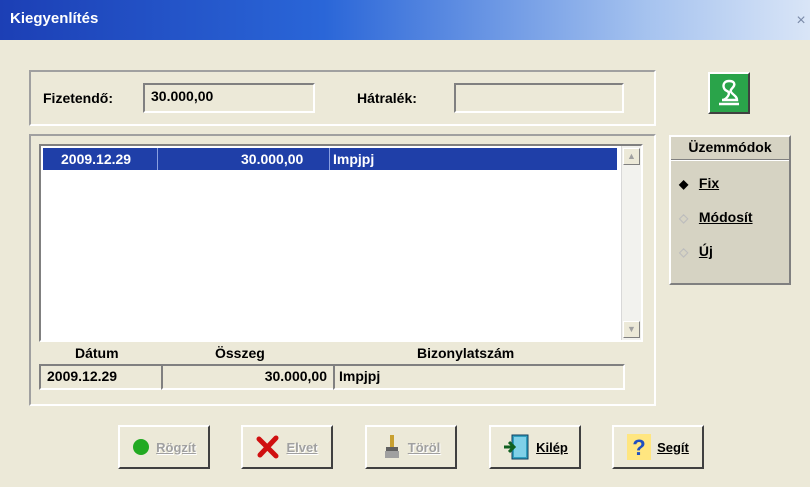 Image resolution: width=810 pixels, height=487 pixels. Describe the element at coordinates (272, 159) in the screenshot. I see `row-osszeg: 30.000,00` at that location.